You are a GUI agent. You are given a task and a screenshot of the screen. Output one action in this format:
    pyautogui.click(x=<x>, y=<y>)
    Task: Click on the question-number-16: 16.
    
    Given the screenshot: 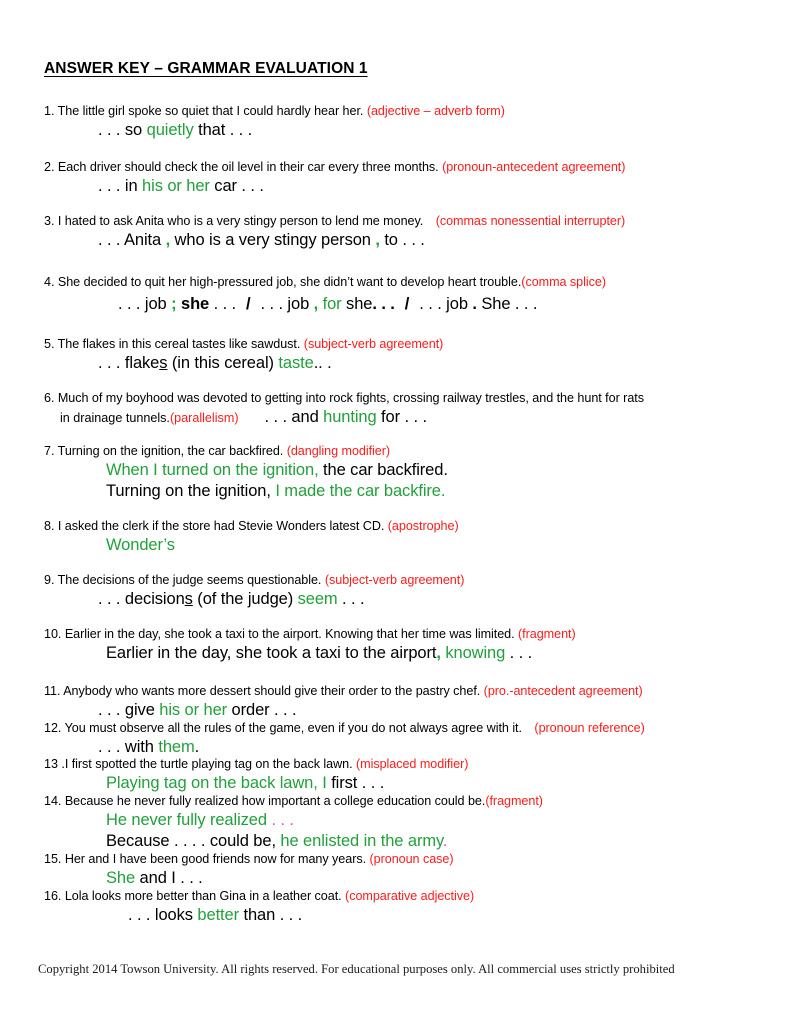 What is the action you would take?
    pyautogui.click(x=53, y=896)
    